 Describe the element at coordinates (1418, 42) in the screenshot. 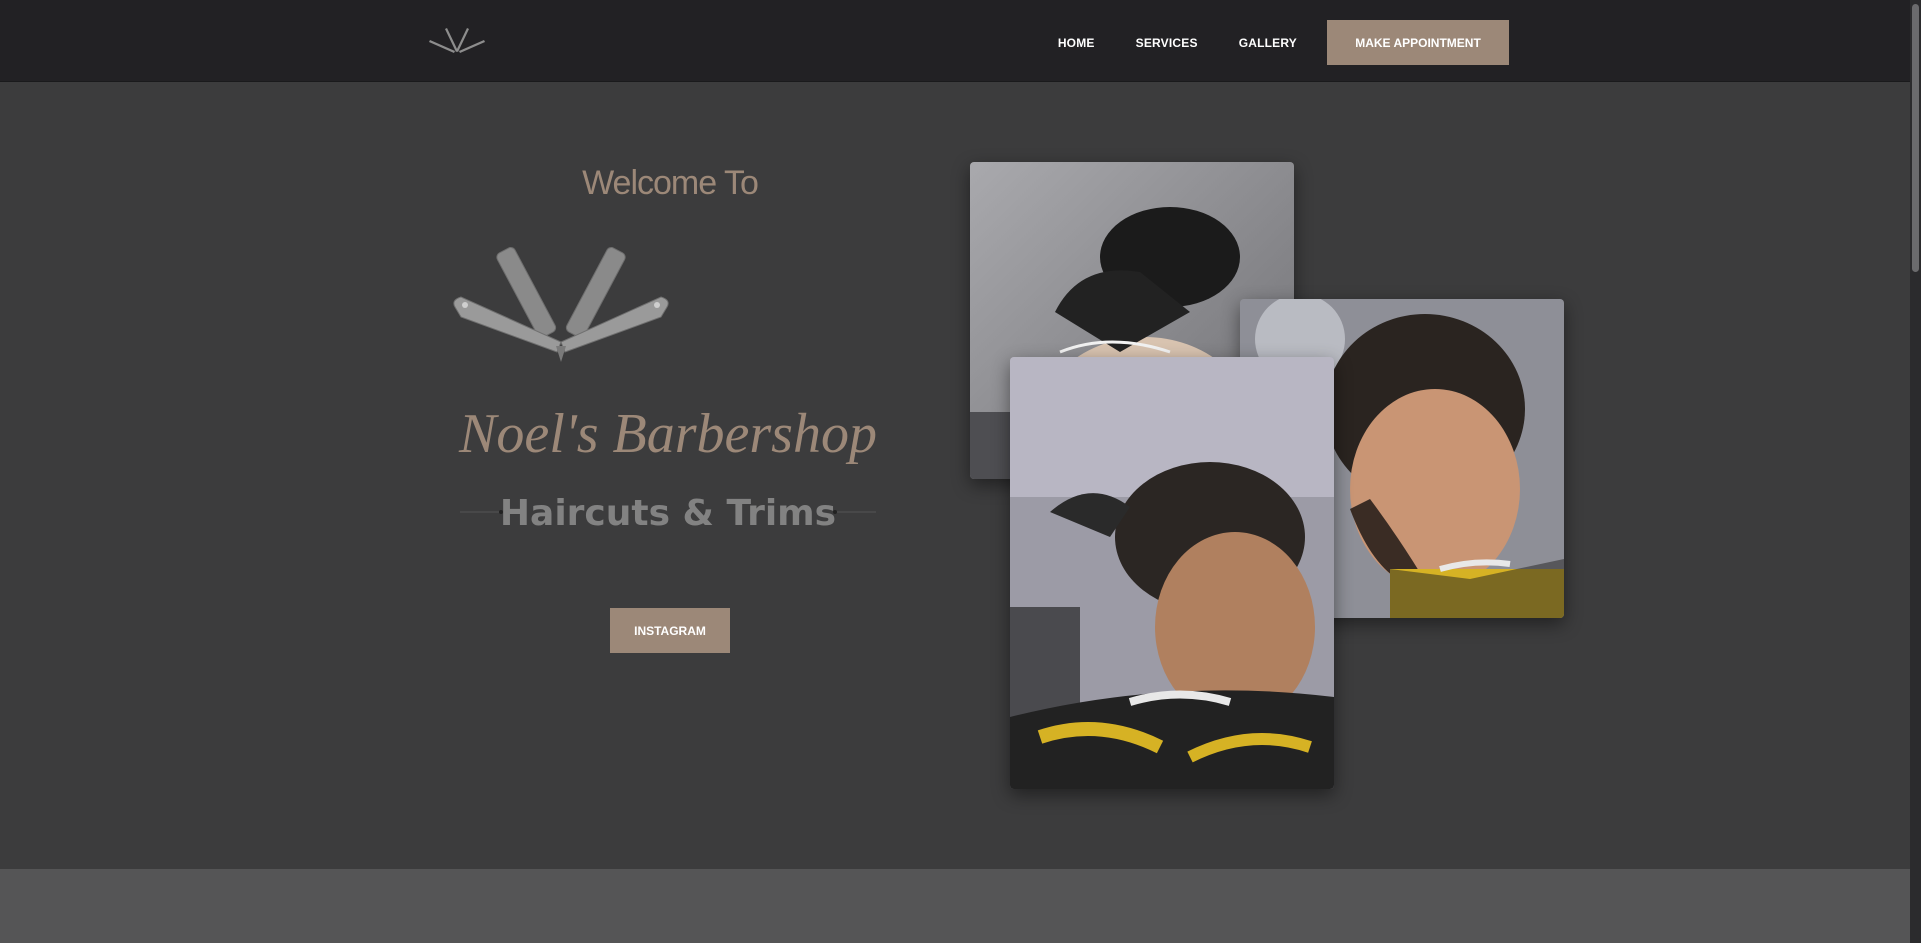

I see `make-appointment-button: MAKE APPOINTMENT` at that location.